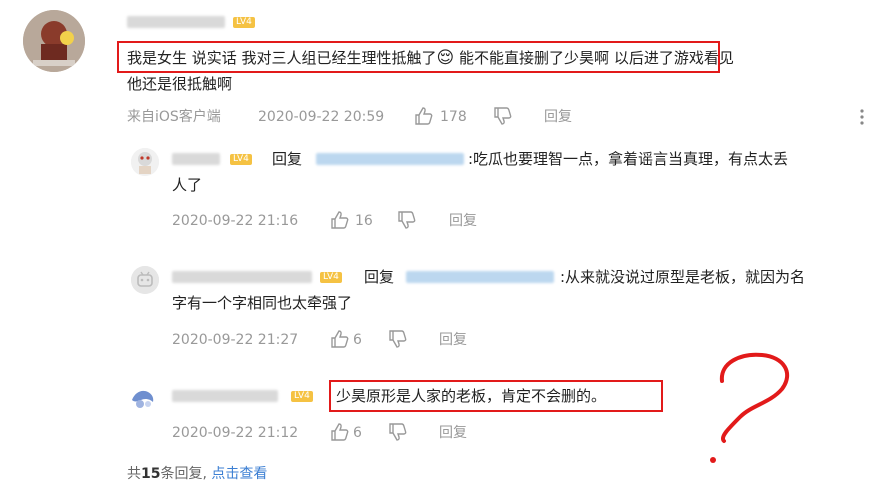 This screenshot has width=881, height=494. Describe the element at coordinates (239, 474) in the screenshot. I see `view-all-replies-link: 点击查看` at that location.